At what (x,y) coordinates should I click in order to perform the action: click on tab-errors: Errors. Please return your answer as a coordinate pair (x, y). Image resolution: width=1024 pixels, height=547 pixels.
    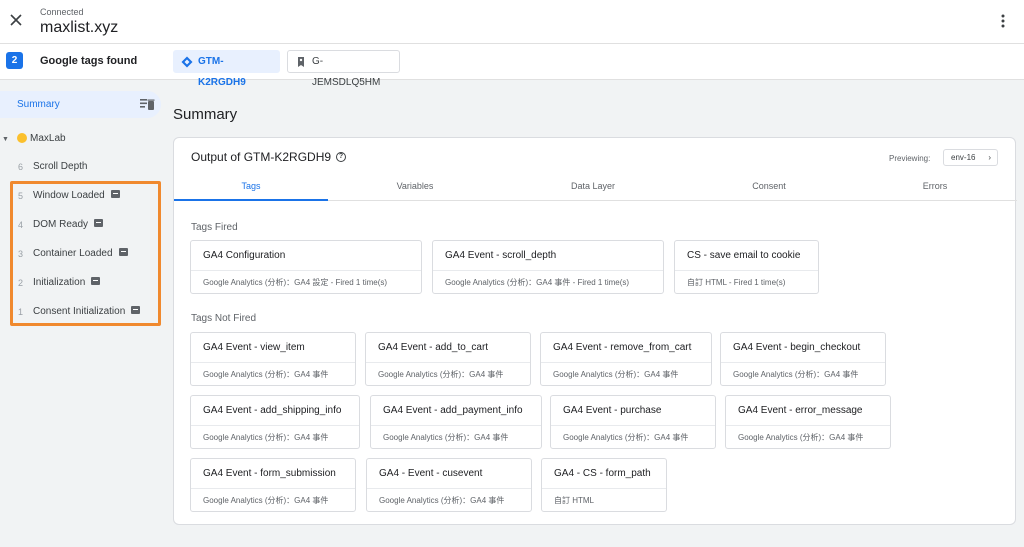
    Looking at the image, I should click on (935, 188).